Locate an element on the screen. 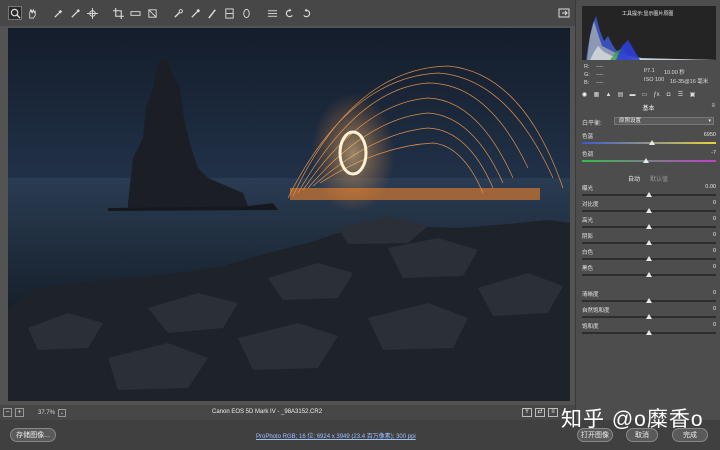  zoom-icon is located at coordinates (15, 13).